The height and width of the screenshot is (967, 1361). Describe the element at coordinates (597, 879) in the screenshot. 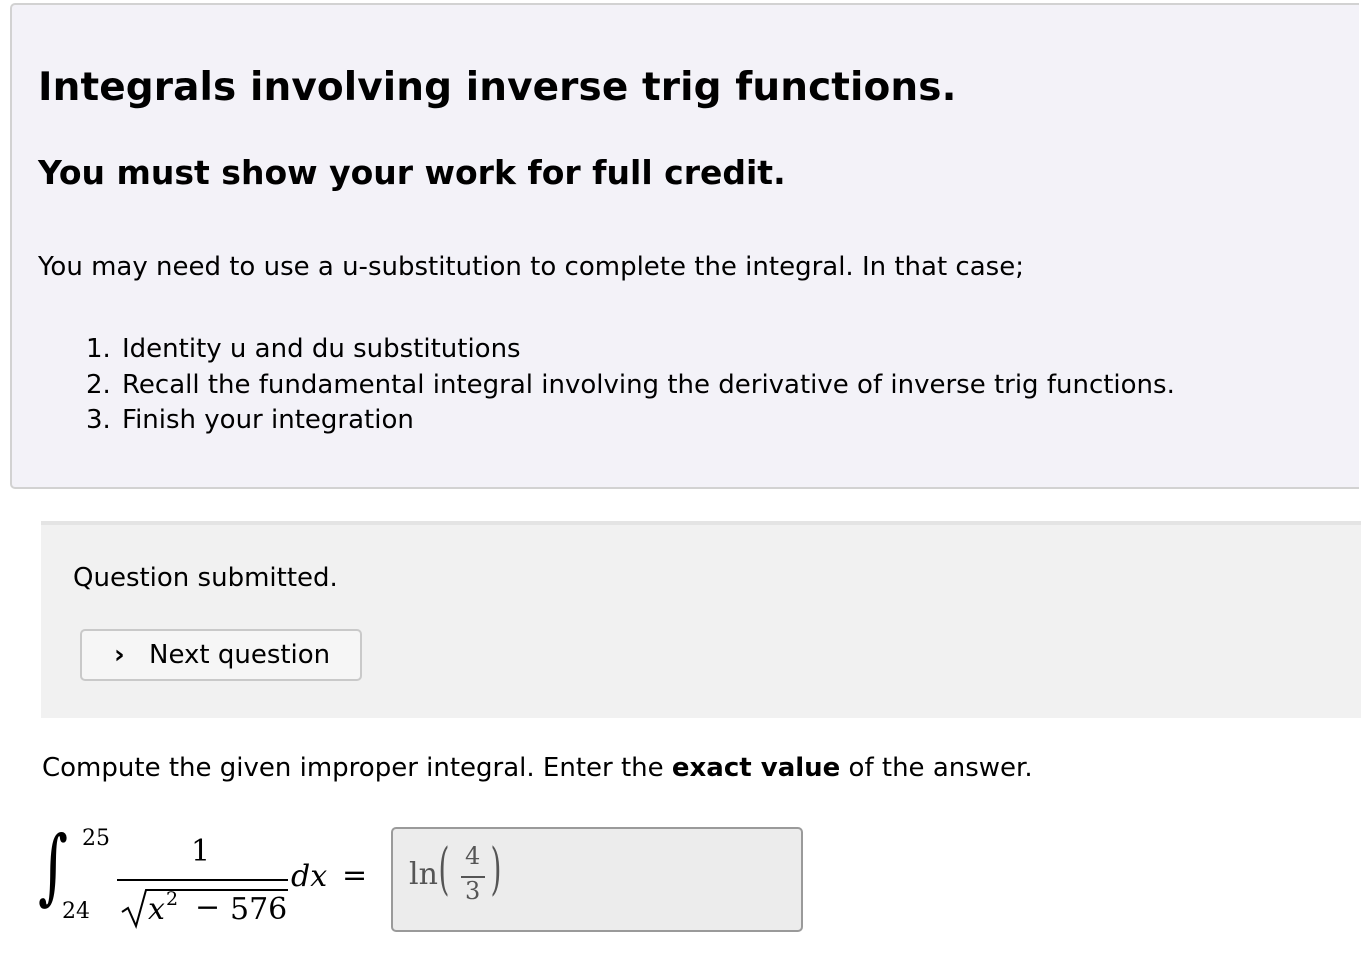

I see `answer-input: ln ( 4 3 )` at that location.